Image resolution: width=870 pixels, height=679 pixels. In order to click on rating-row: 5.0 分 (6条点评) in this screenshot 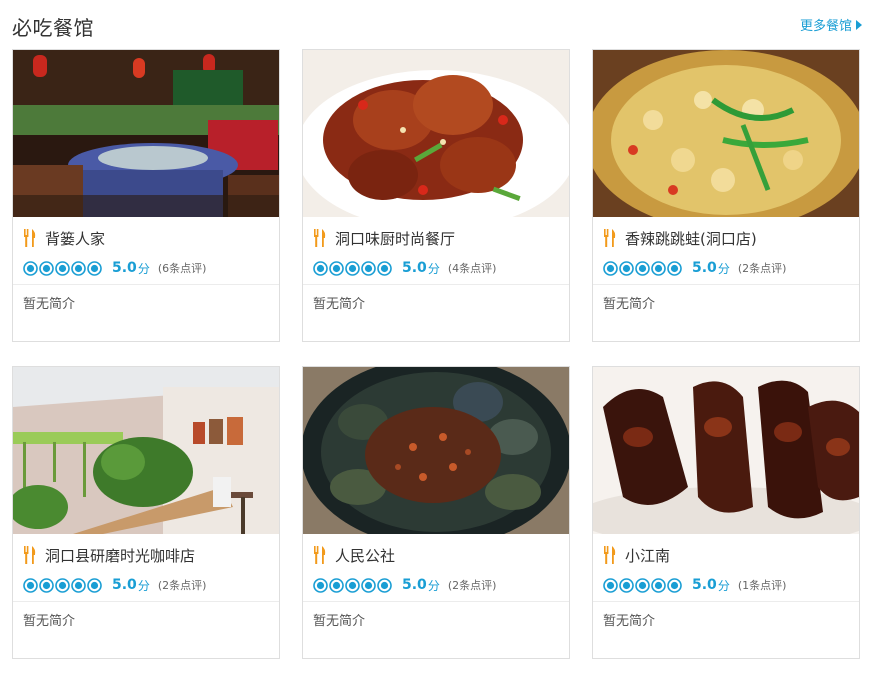, I will do `click(146, 268)`.